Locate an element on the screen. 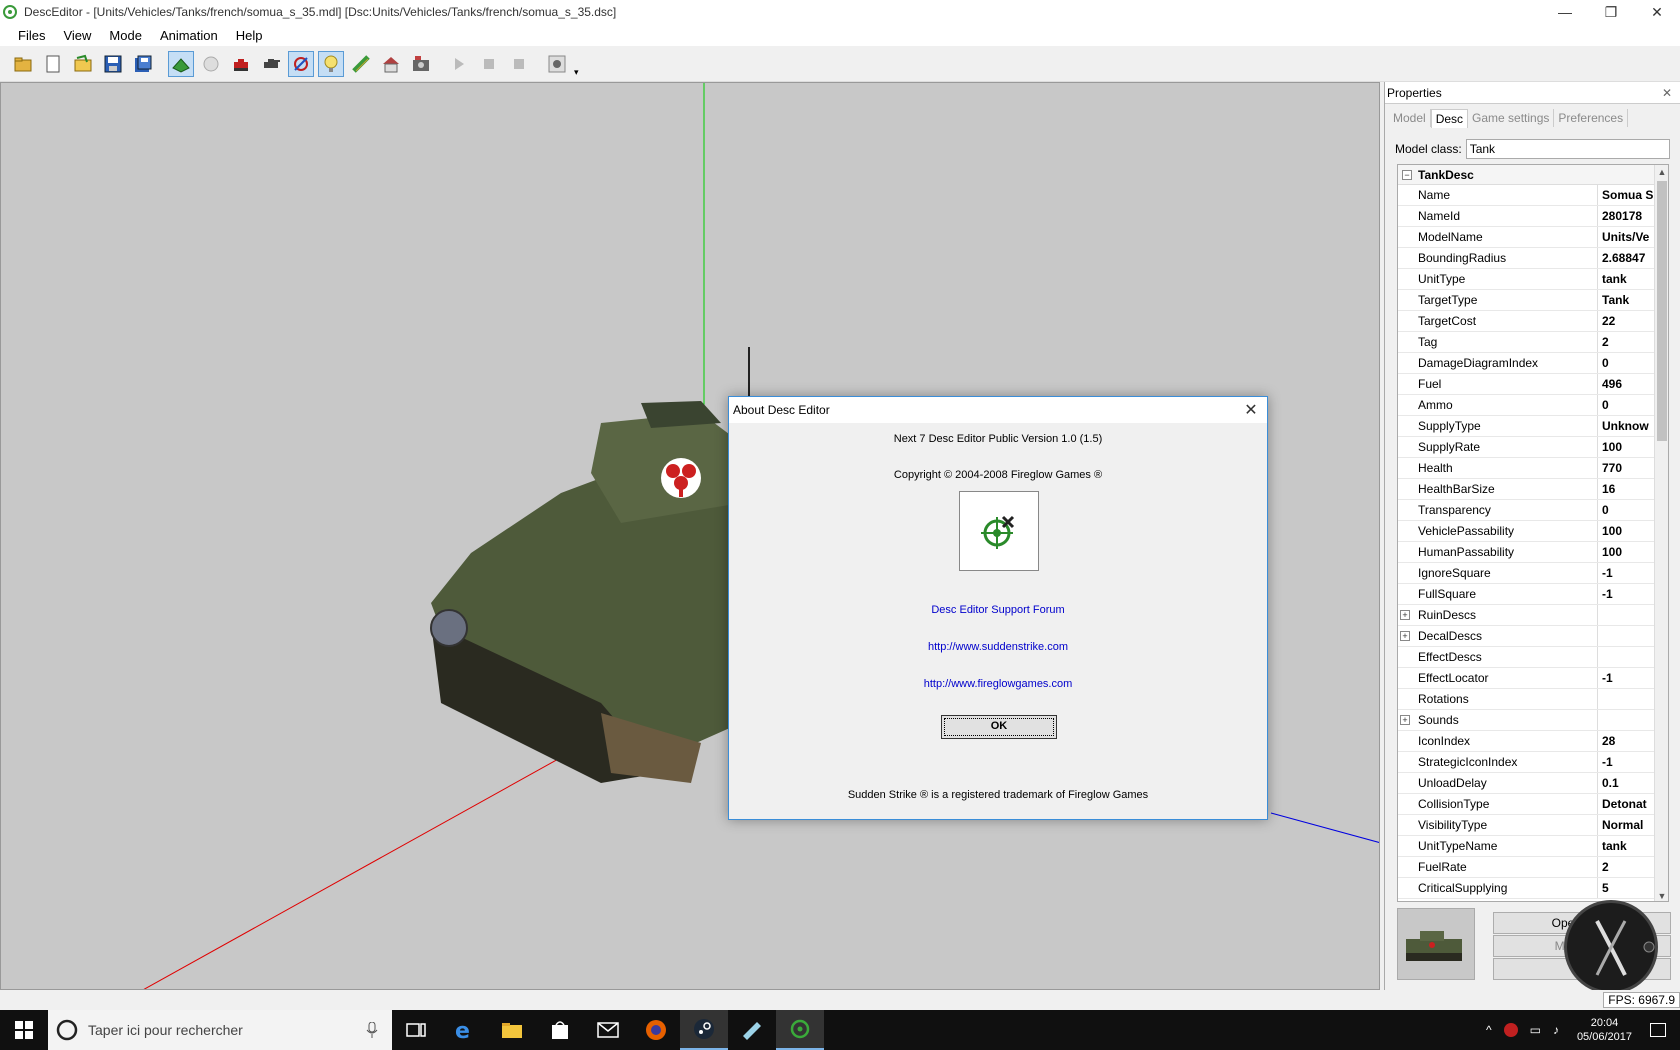  support-forum-link: Desc Editor Support Forum is located at coordinates (998, 610).